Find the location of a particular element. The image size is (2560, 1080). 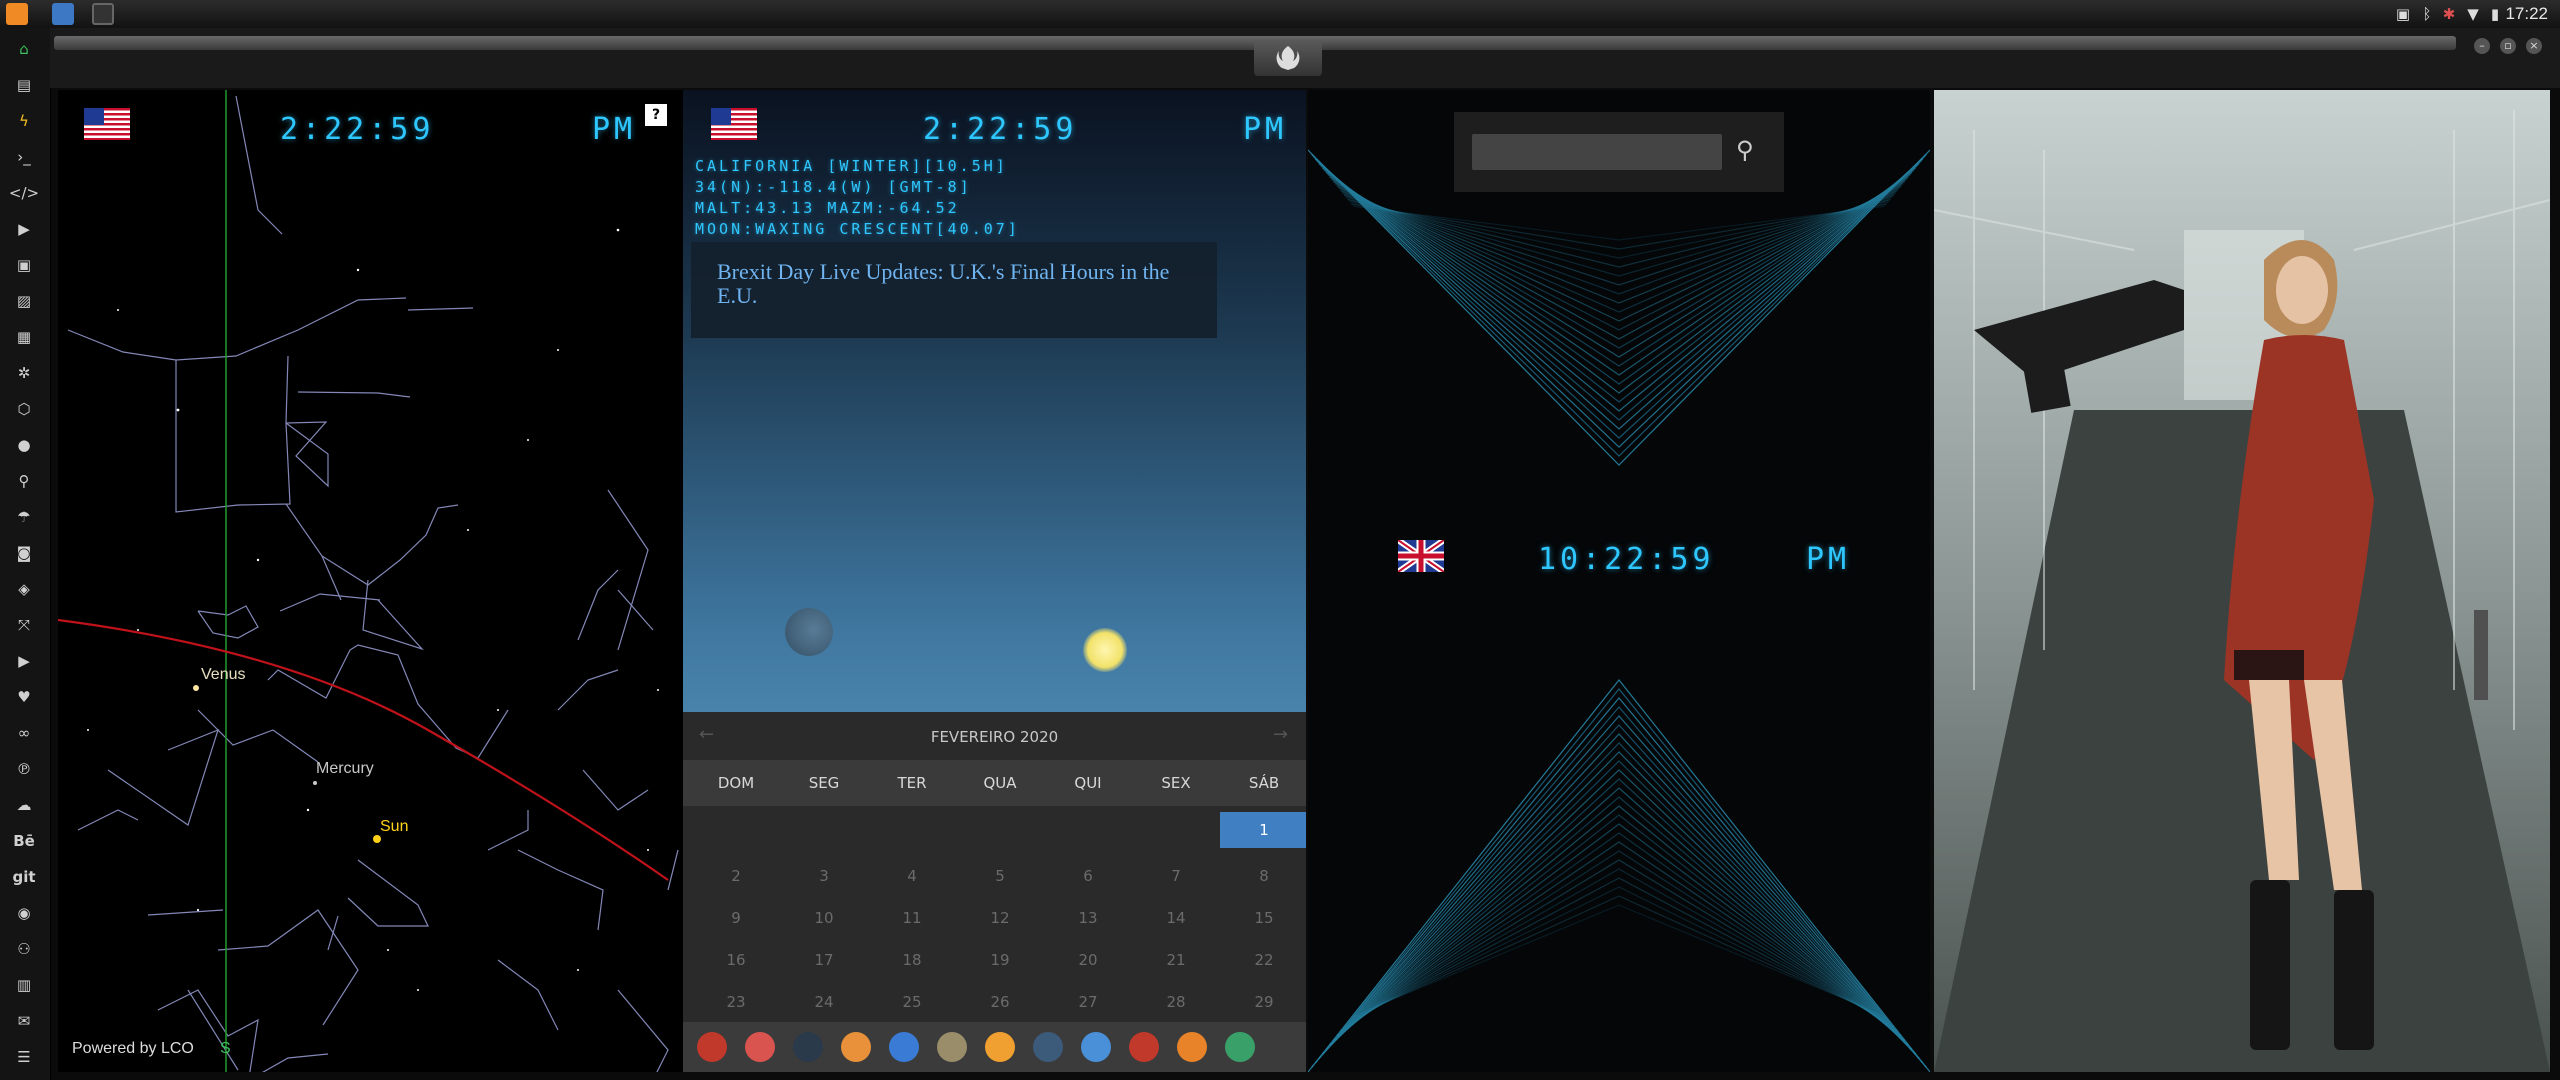

calendar-day: 4 is located at coordinates (912, 876).